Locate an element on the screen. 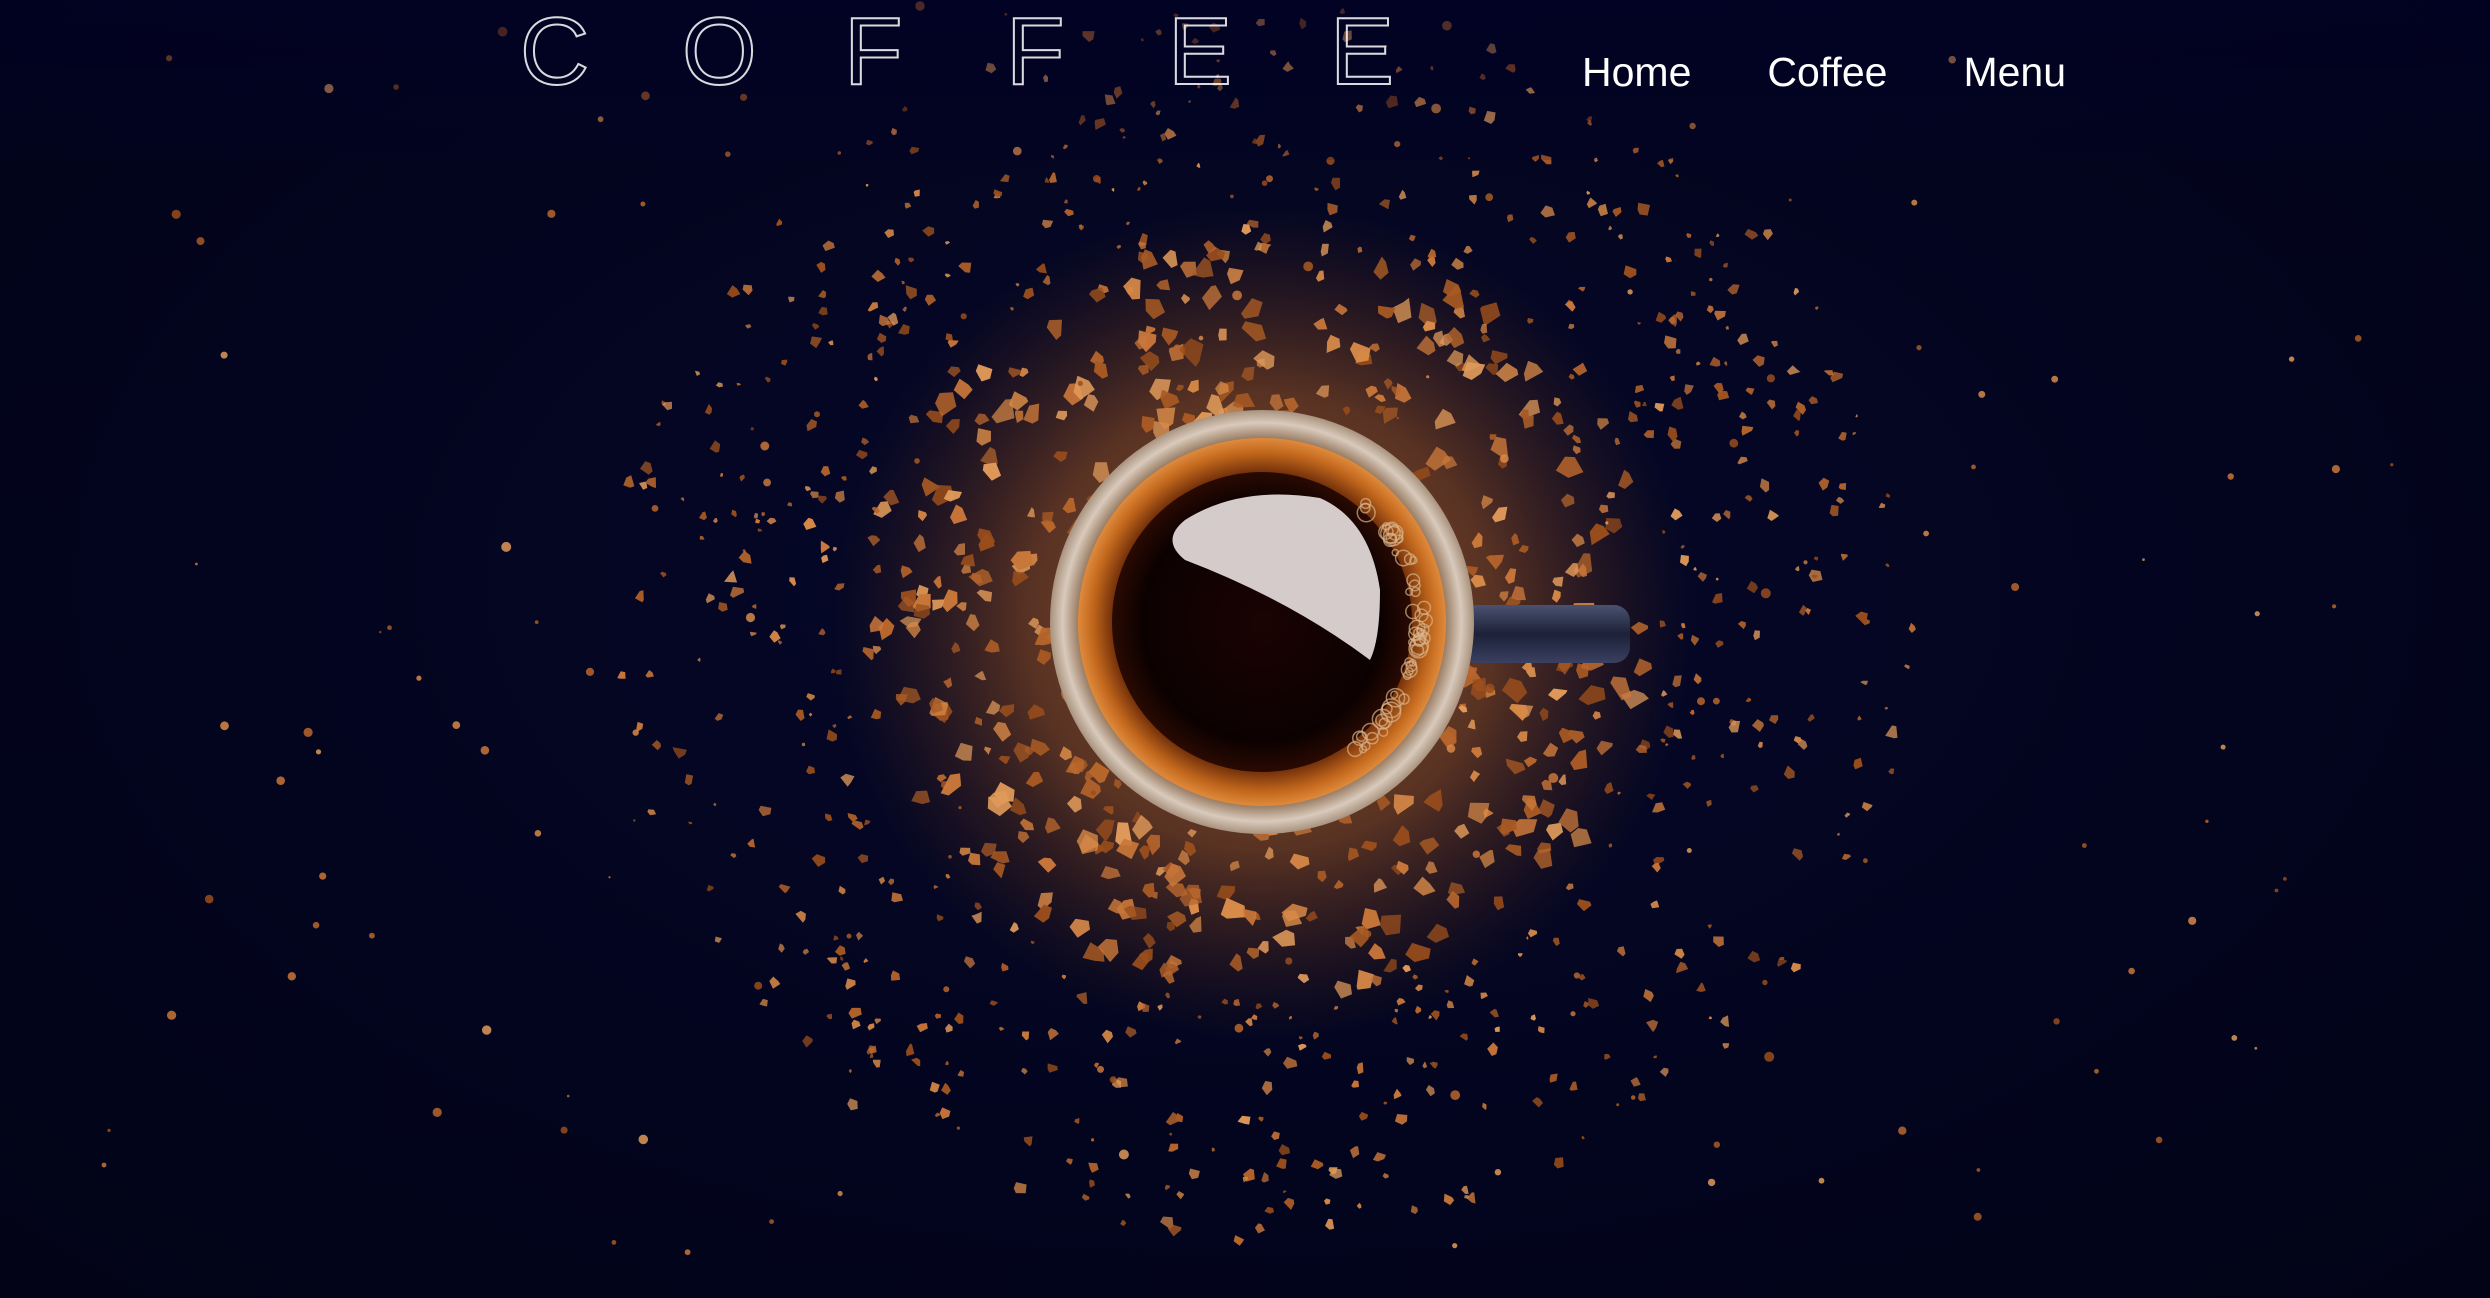 This screenshot has height=1298, width=2490. nav-home-link: Home is located at coordinates (1636, 72).